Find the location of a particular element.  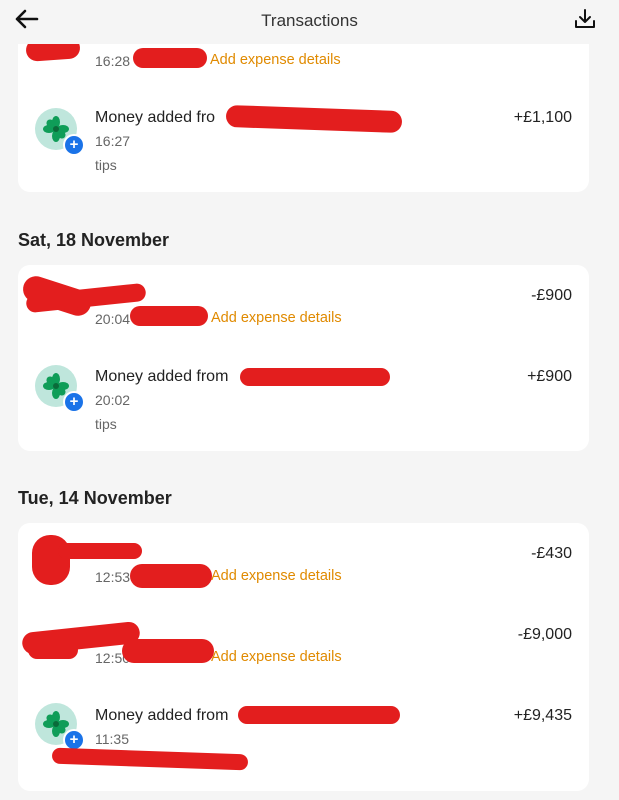

transaction-amount: -£9,000 is located at coordinates (544, 634).